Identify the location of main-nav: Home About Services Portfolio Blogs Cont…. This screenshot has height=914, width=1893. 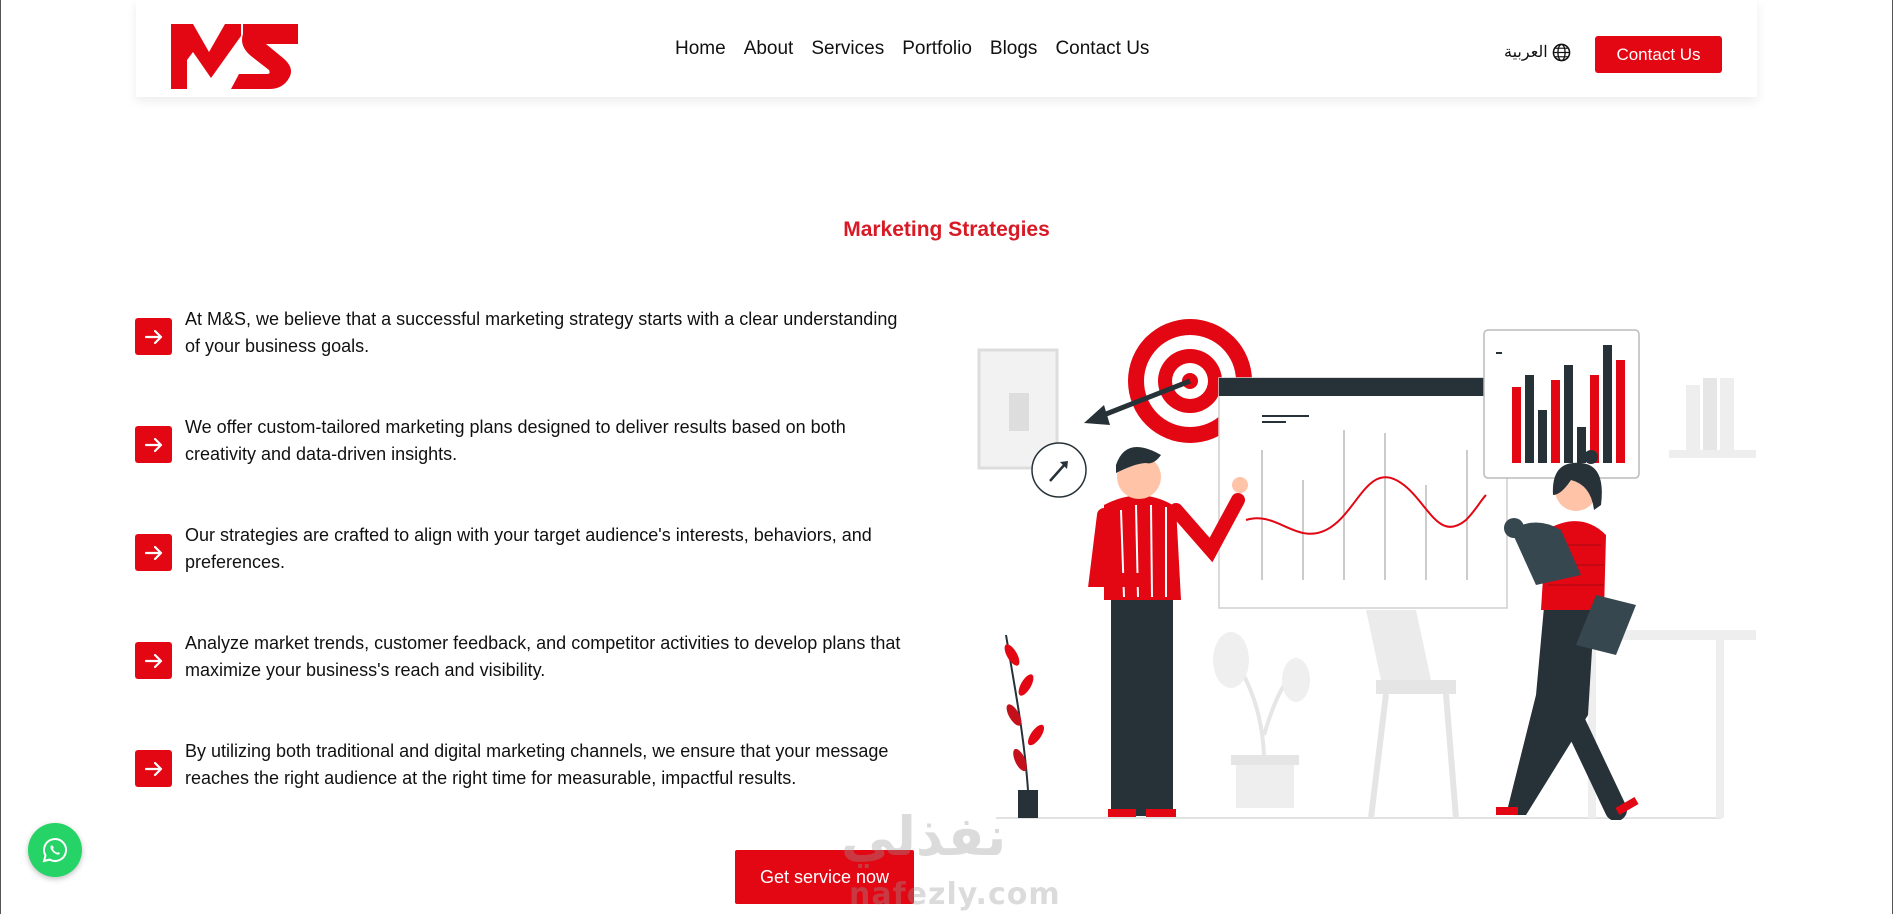
(912, 48).